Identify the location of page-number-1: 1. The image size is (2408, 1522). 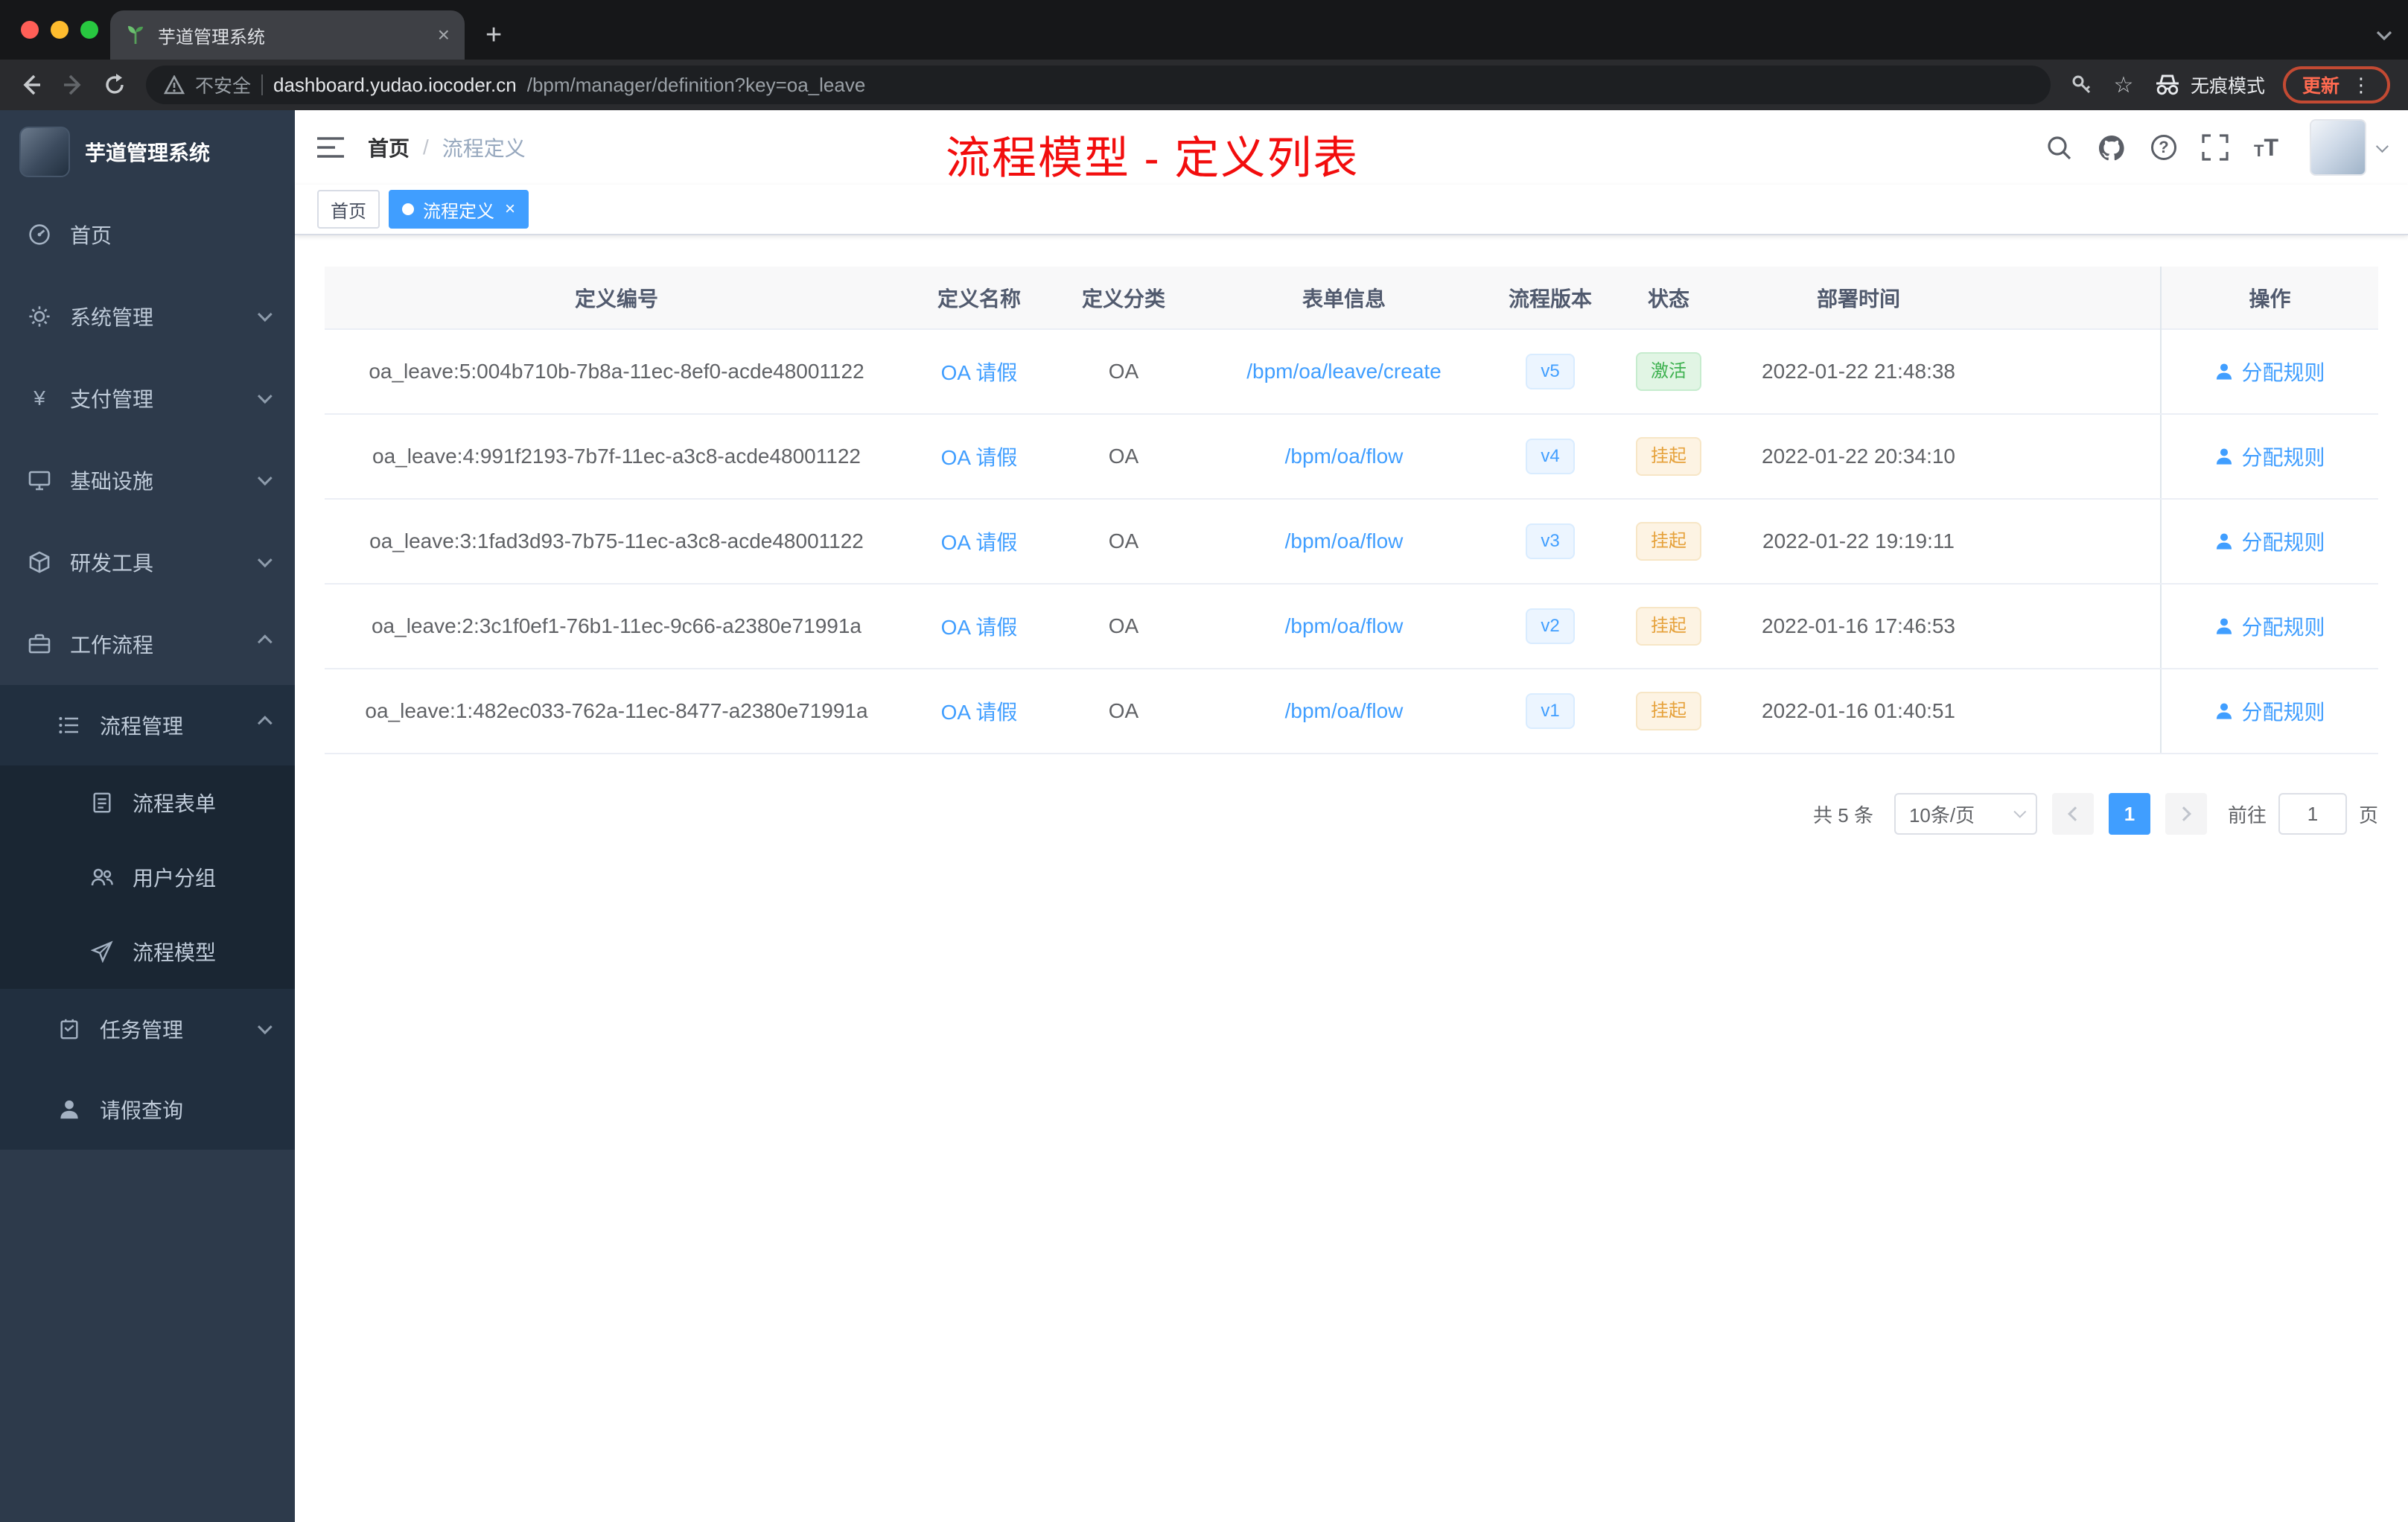
(2129, 814).